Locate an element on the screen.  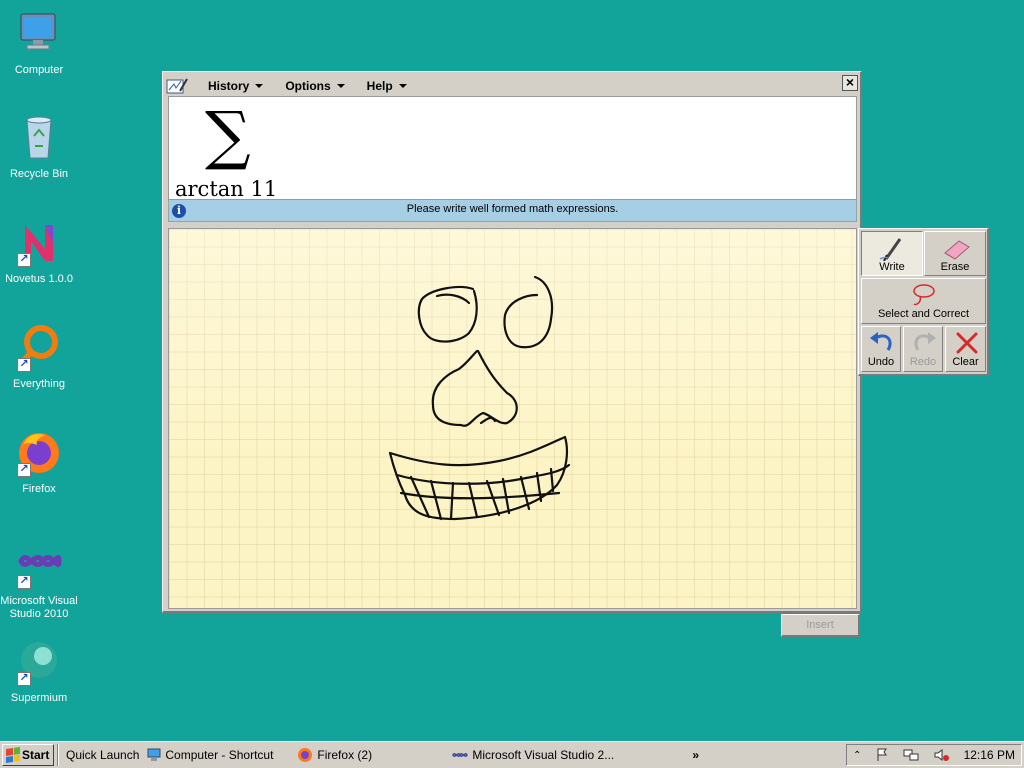
redo-button: Redo is located at coordinates (923, 349).